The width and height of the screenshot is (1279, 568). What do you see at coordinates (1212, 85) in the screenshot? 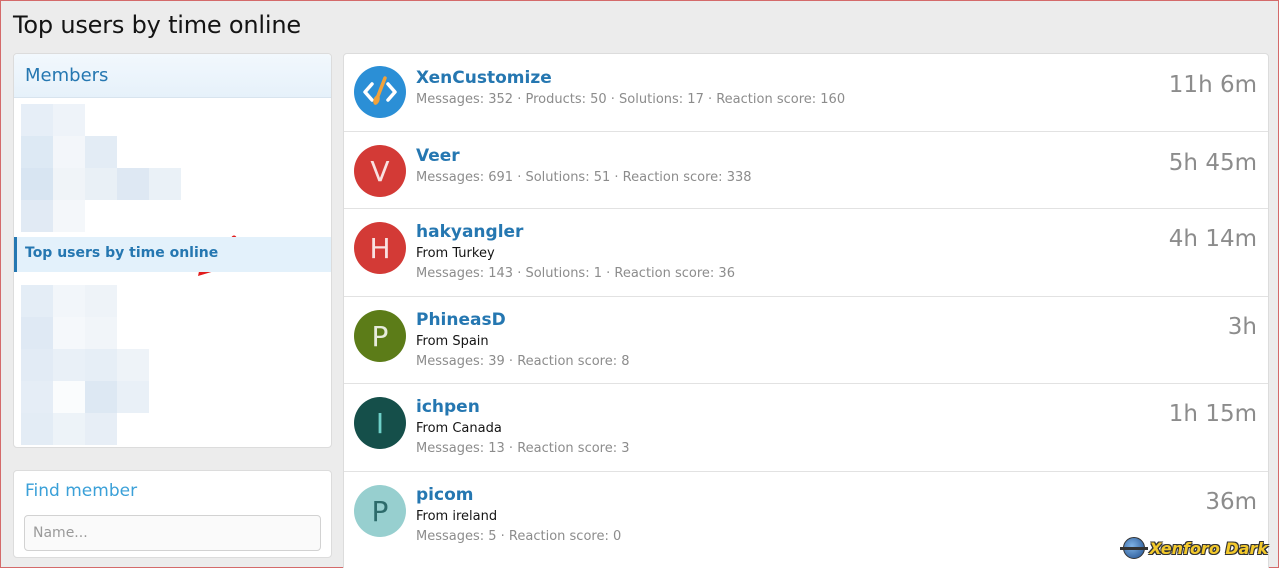
I see `time-online: 11h 6m` at bounding box center [1212, 85].